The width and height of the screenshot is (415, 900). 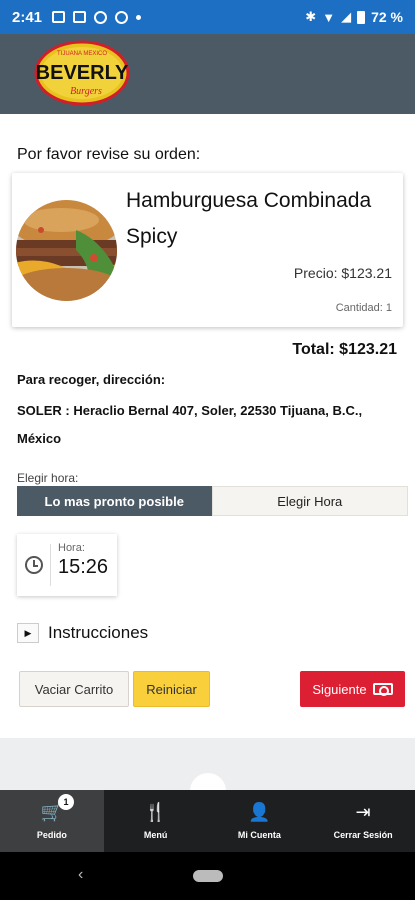 I want to click on back-chevron-icon: ‹, so click(x=80, y=875).